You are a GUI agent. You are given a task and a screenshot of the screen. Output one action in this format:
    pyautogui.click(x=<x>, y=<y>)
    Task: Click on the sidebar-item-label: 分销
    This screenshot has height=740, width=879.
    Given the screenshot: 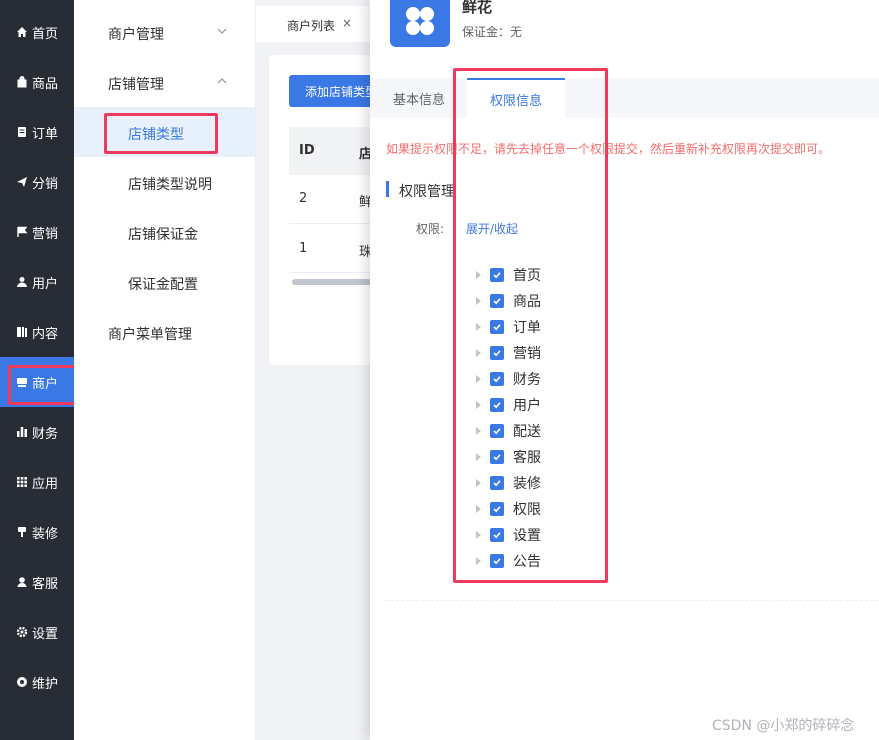 What is the action you would take?
    pyautogui.click(x=44, y=184)
    